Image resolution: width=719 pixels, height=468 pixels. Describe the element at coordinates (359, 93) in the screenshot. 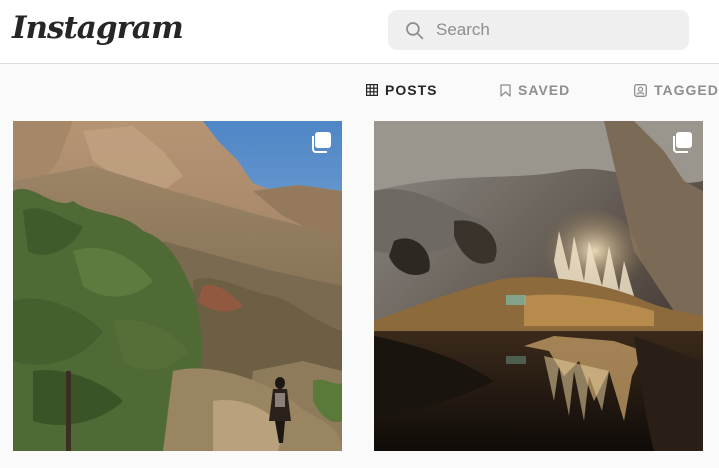

I see `profile-tabs: POSTS SAVED TAGGED` at that location.